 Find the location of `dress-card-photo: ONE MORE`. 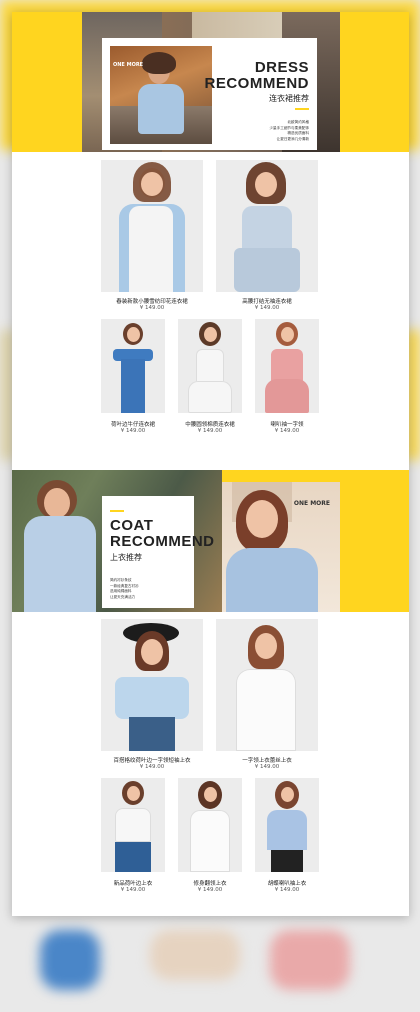

dress-card-photo: ONE MORE is located at coordinates (161, 95).